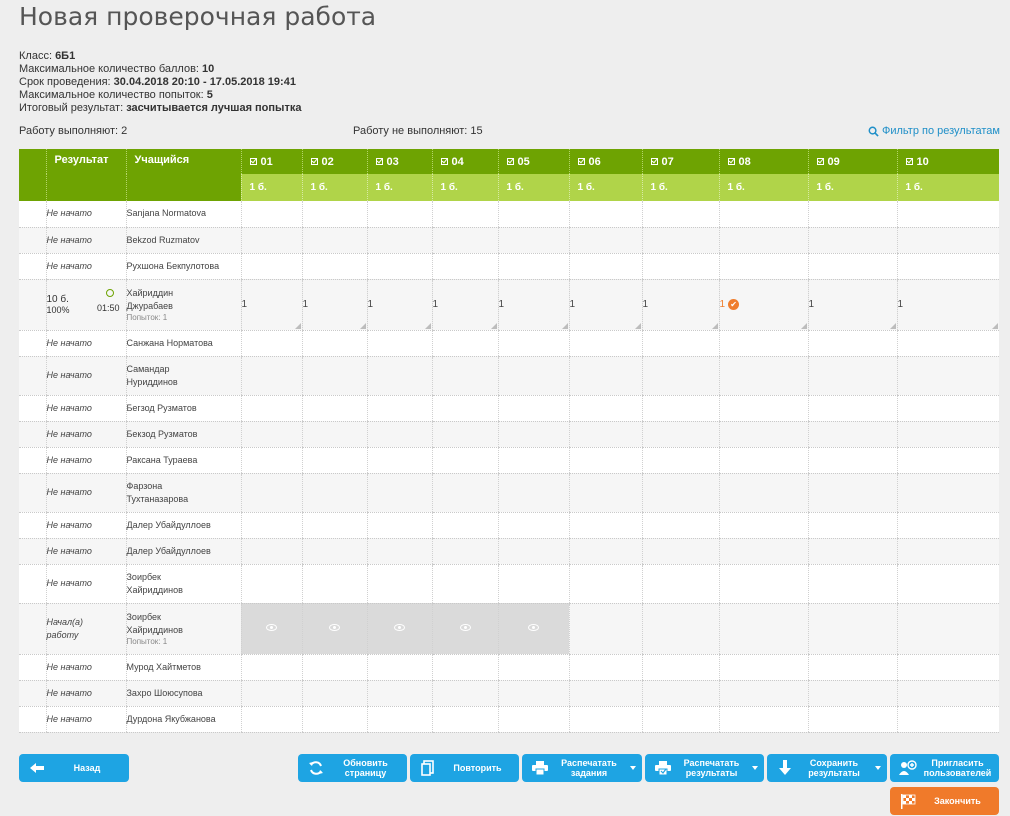  I want to click on task-header-05: 05, so click(533, 161).